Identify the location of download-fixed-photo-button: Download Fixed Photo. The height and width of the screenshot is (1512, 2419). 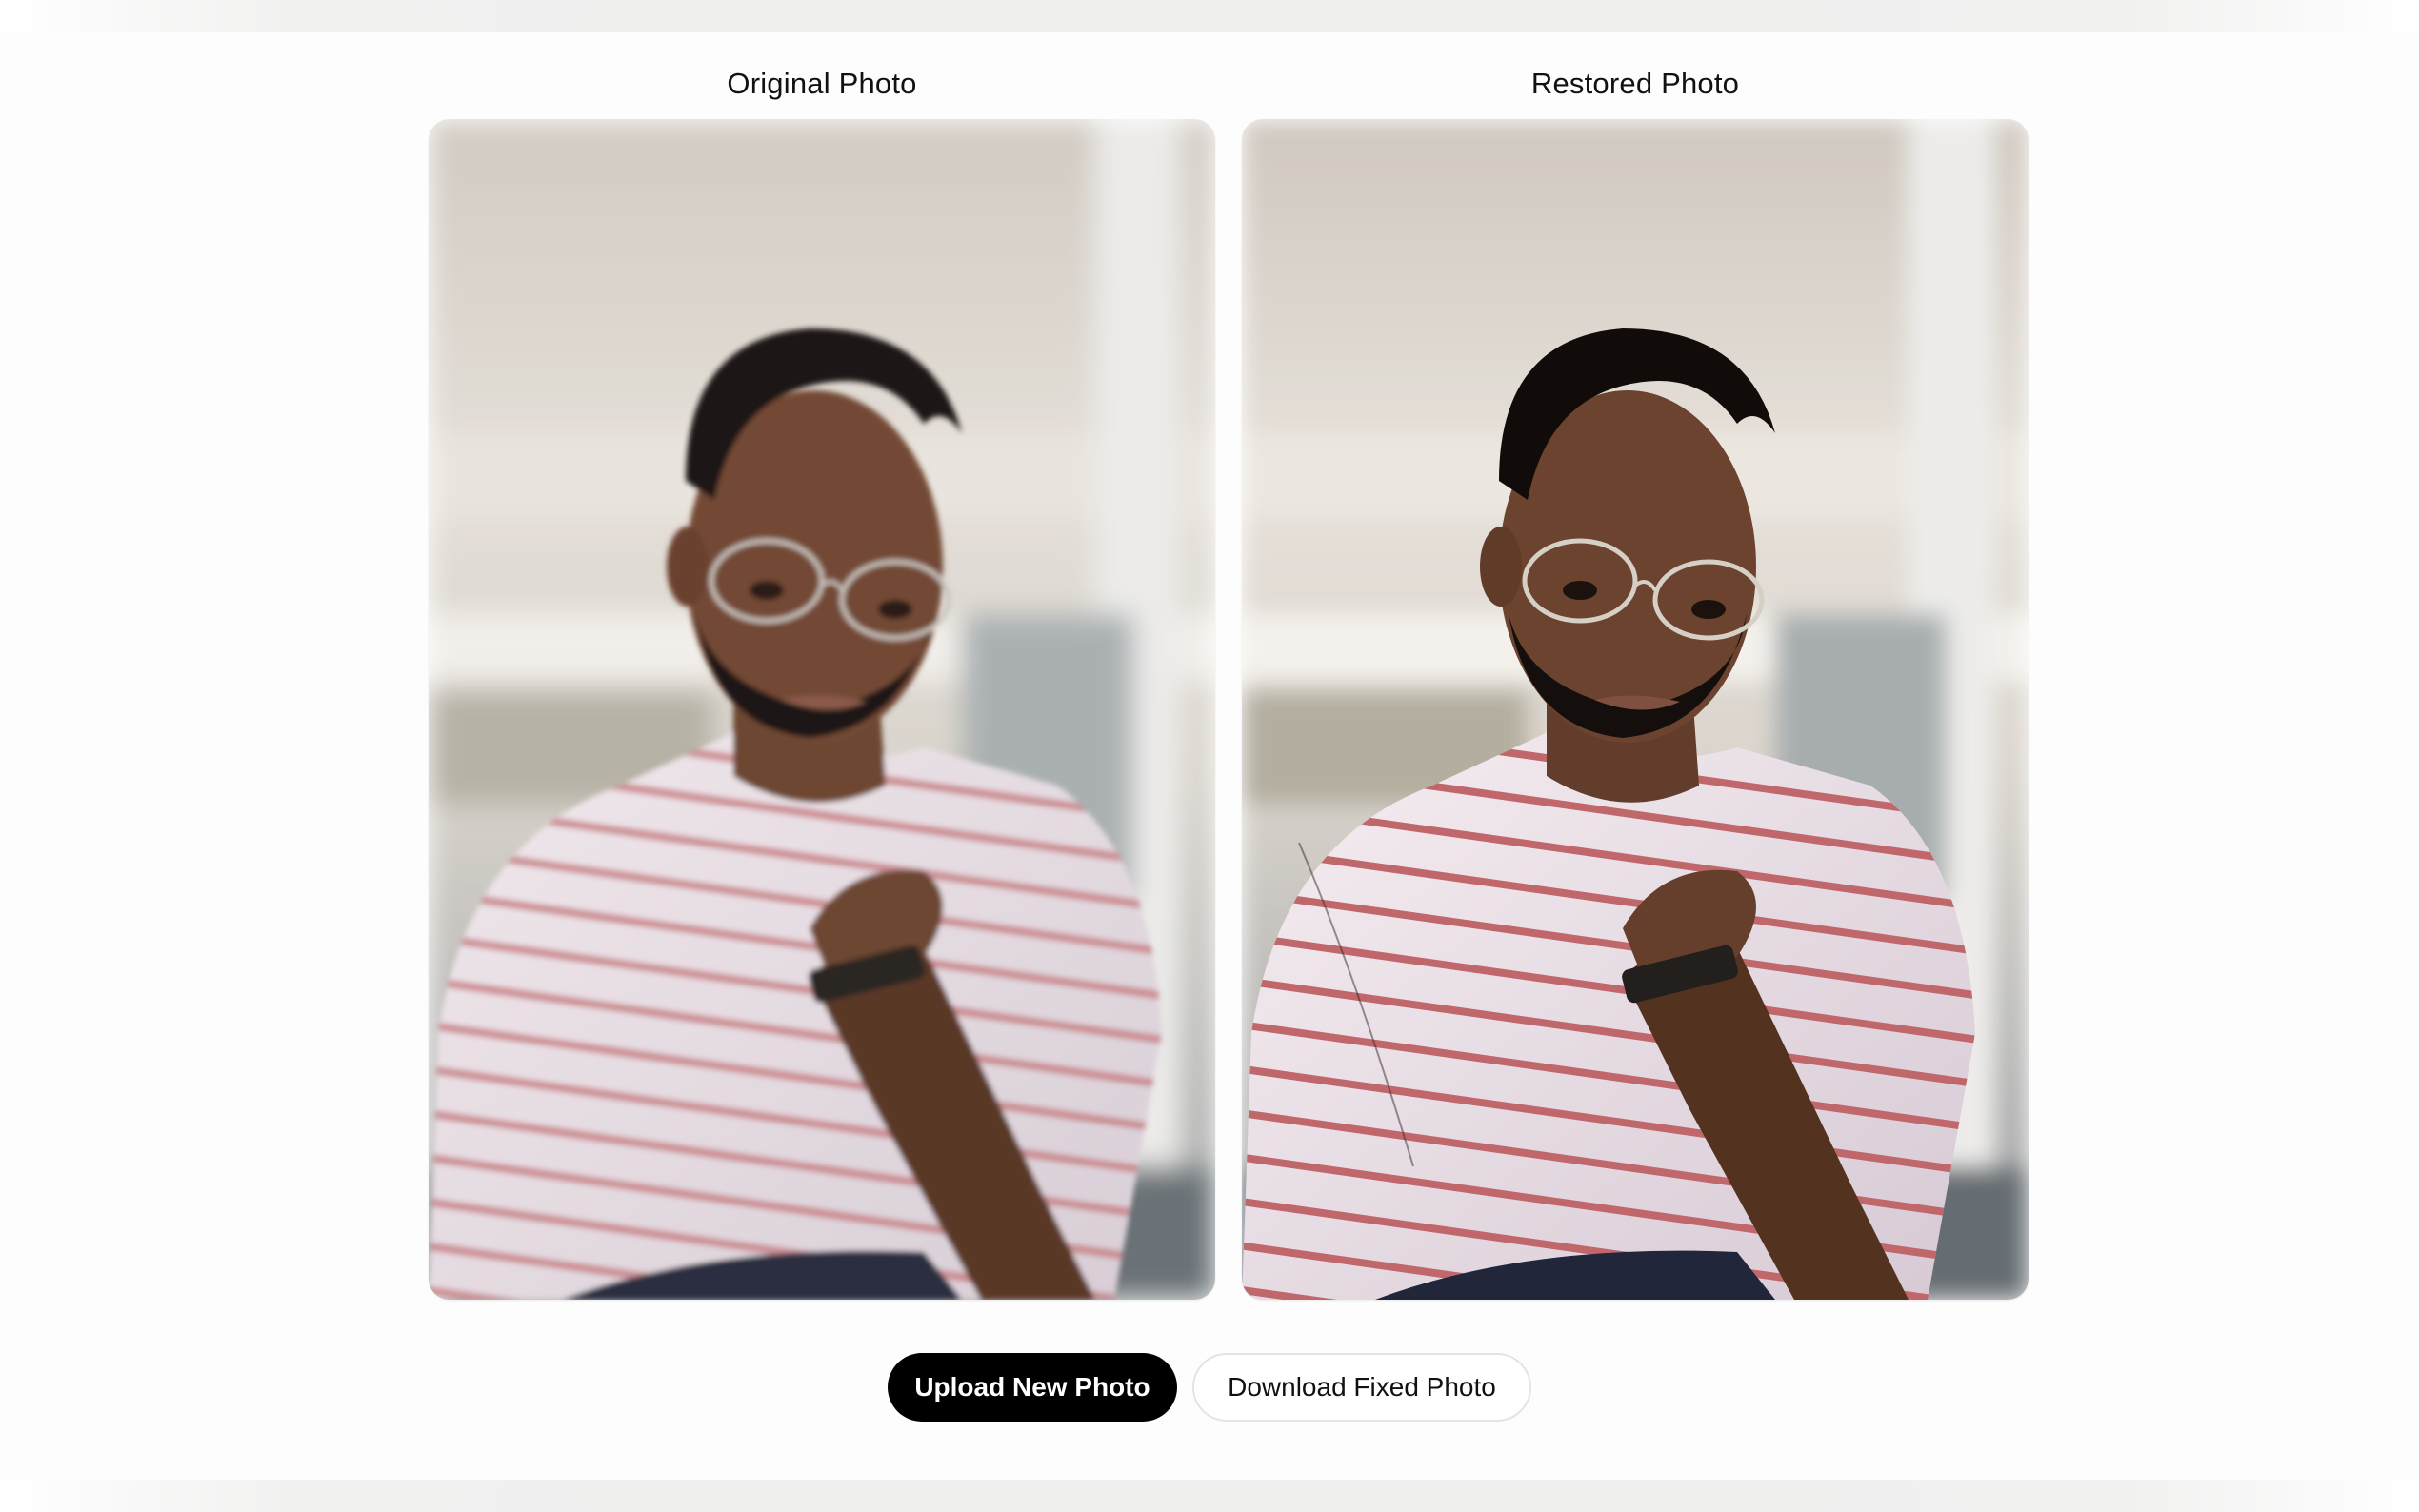
(1361, 1387).